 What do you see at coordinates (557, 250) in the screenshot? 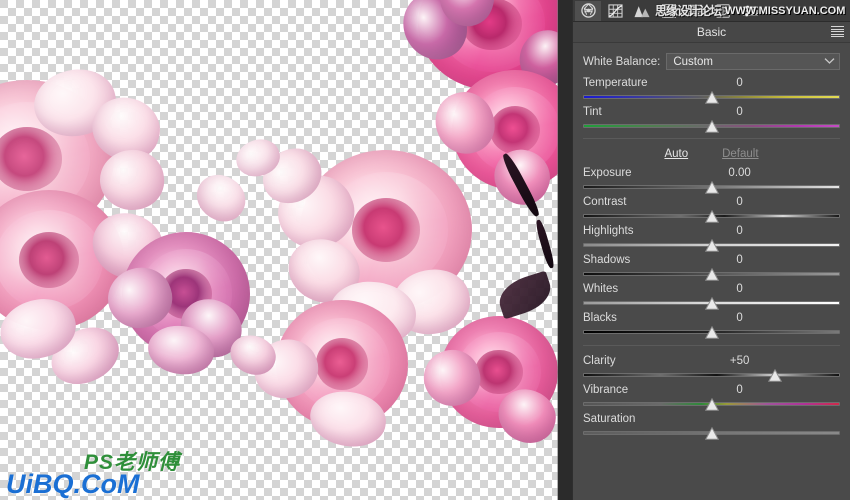
I see `canvas-right-hairline` at bounding box center [557, 250].